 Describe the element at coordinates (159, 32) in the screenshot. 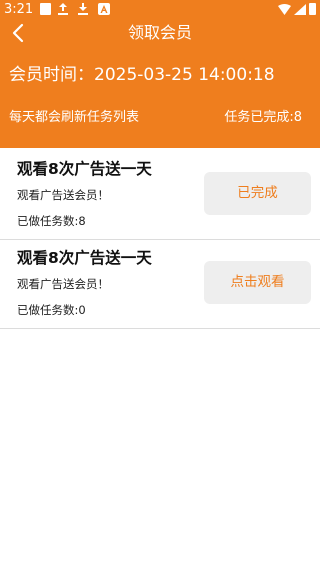

I see `page-title: 领取会员` at that location.